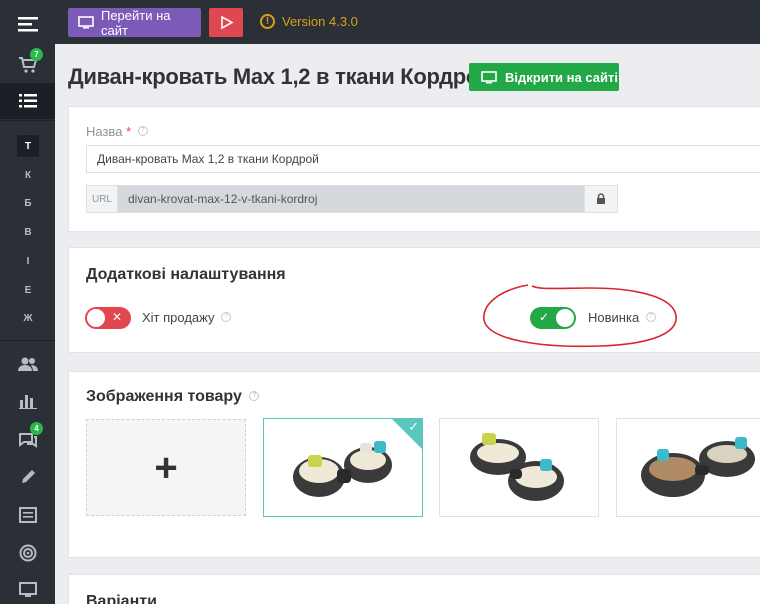  I want to click on page-title: Диван-кровать Max 1,2 в ткани Кордрой, so click(280, 76).